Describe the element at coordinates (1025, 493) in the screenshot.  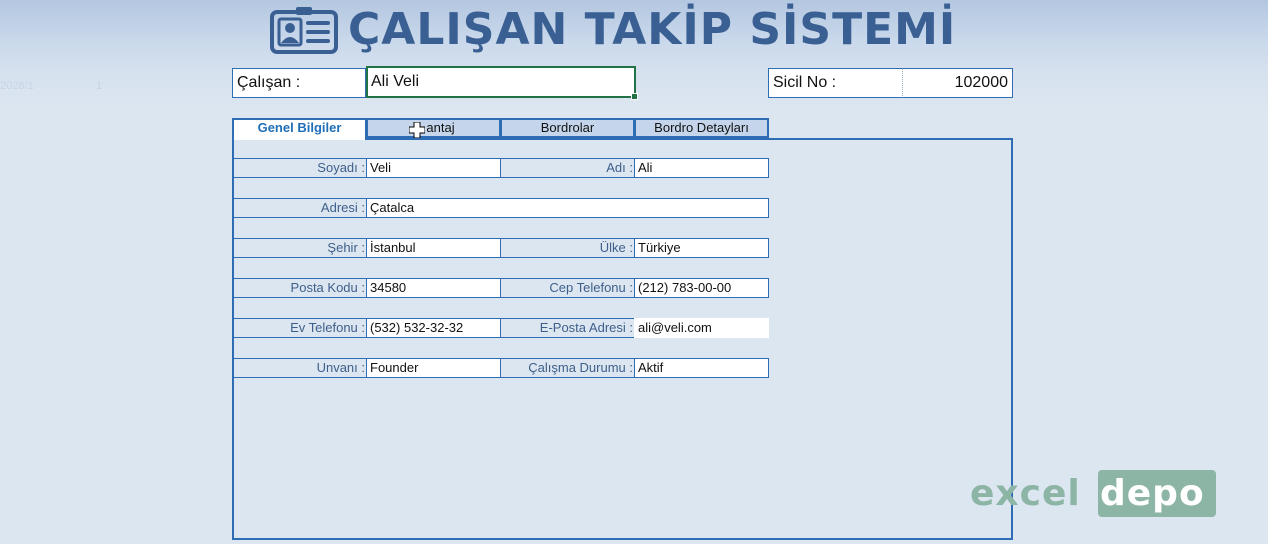
I see `brand-logo-excel: excel` at that location.